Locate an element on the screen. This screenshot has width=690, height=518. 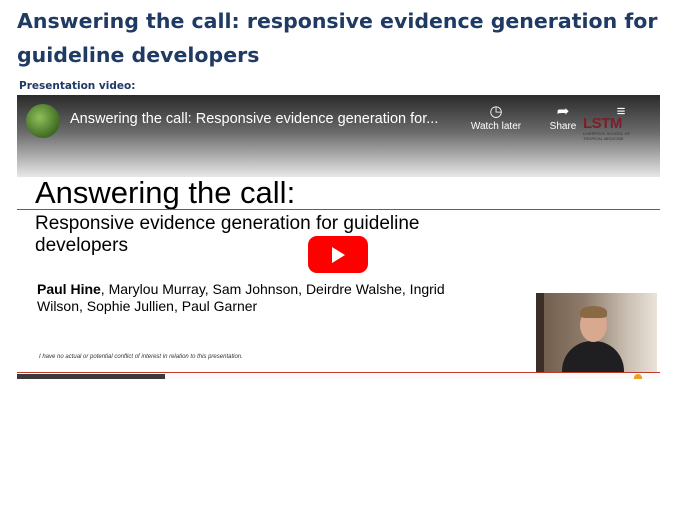
lead-author: Paul Hine is located at coordinates (69, 289).